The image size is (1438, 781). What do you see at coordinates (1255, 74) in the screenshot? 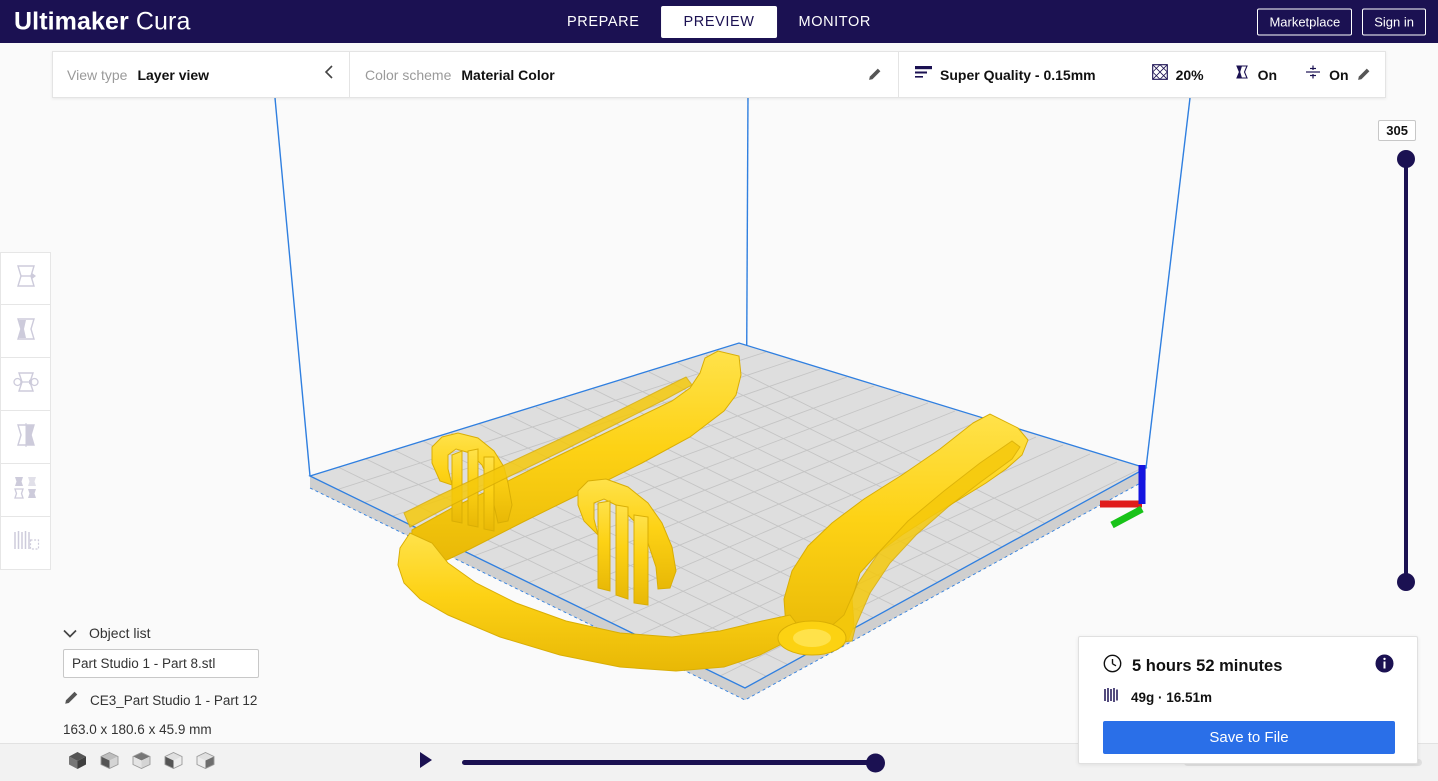
I see `support-setting: On` at bounding box center [1255, 74].